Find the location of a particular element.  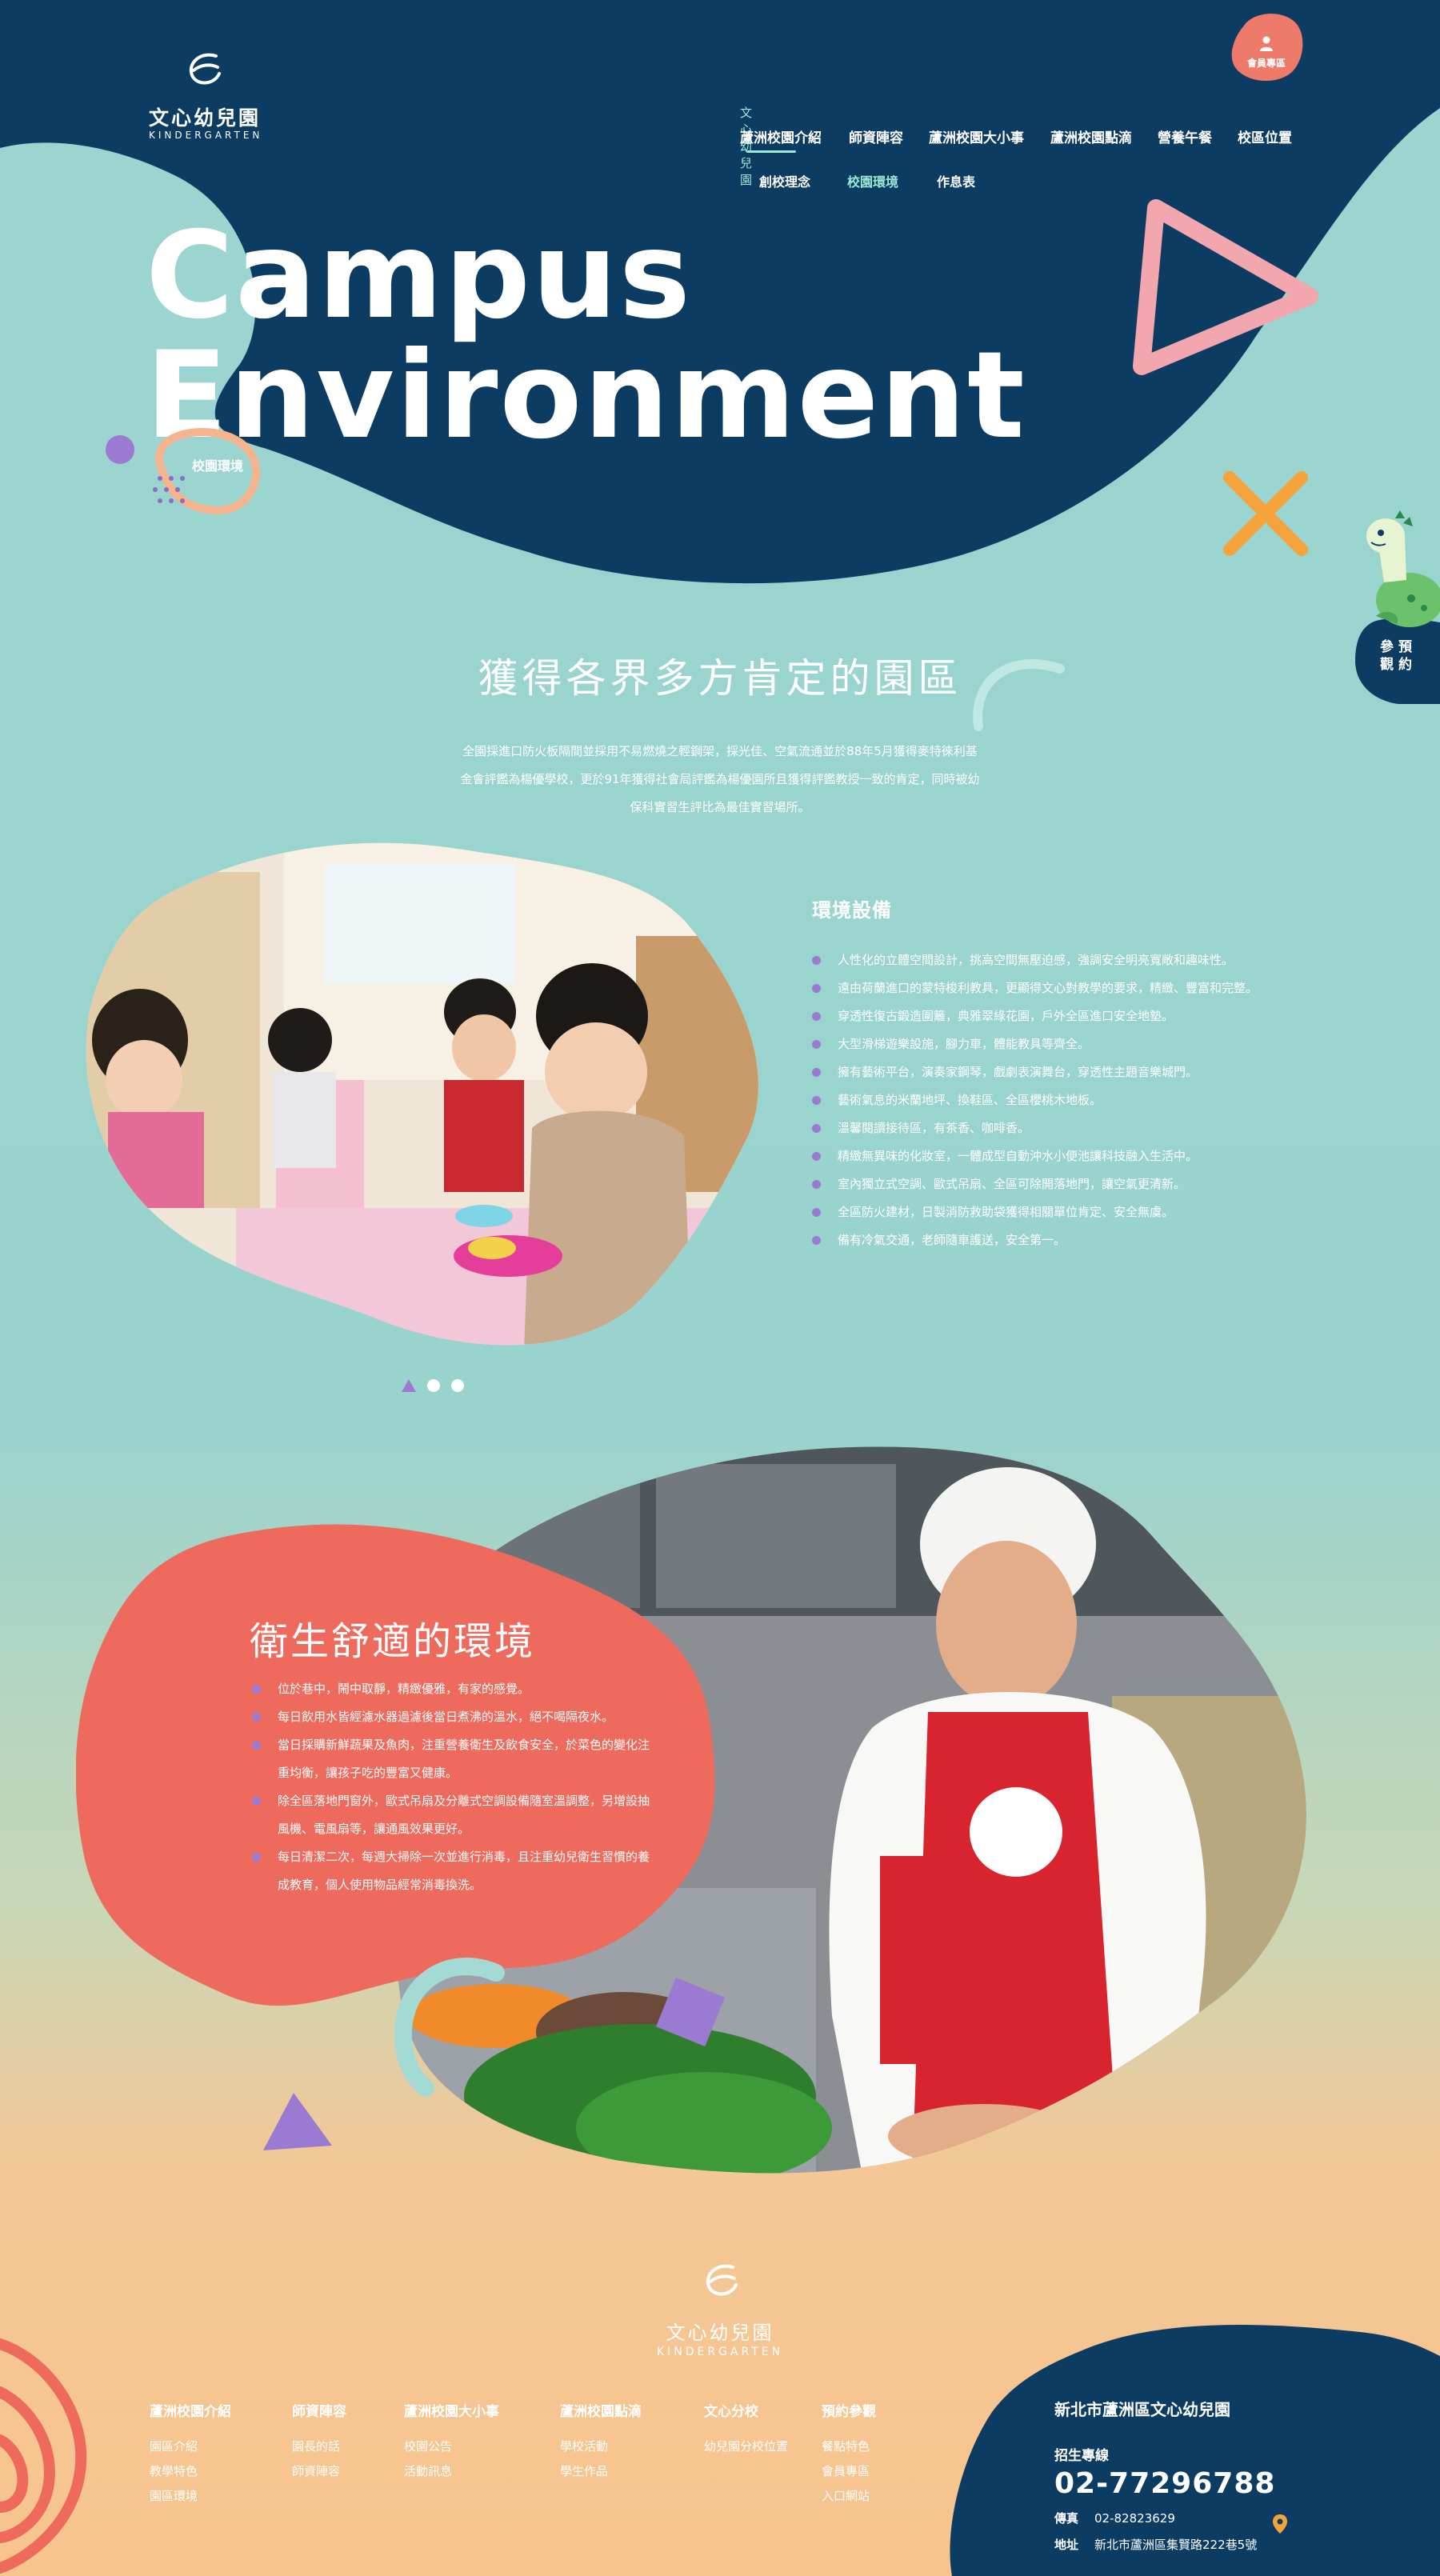

list-item: 室內獨立式空調、歐式吊扇、全區可除開落地門，讓空氣更清新。 is located at coordinates (1036, 1184).